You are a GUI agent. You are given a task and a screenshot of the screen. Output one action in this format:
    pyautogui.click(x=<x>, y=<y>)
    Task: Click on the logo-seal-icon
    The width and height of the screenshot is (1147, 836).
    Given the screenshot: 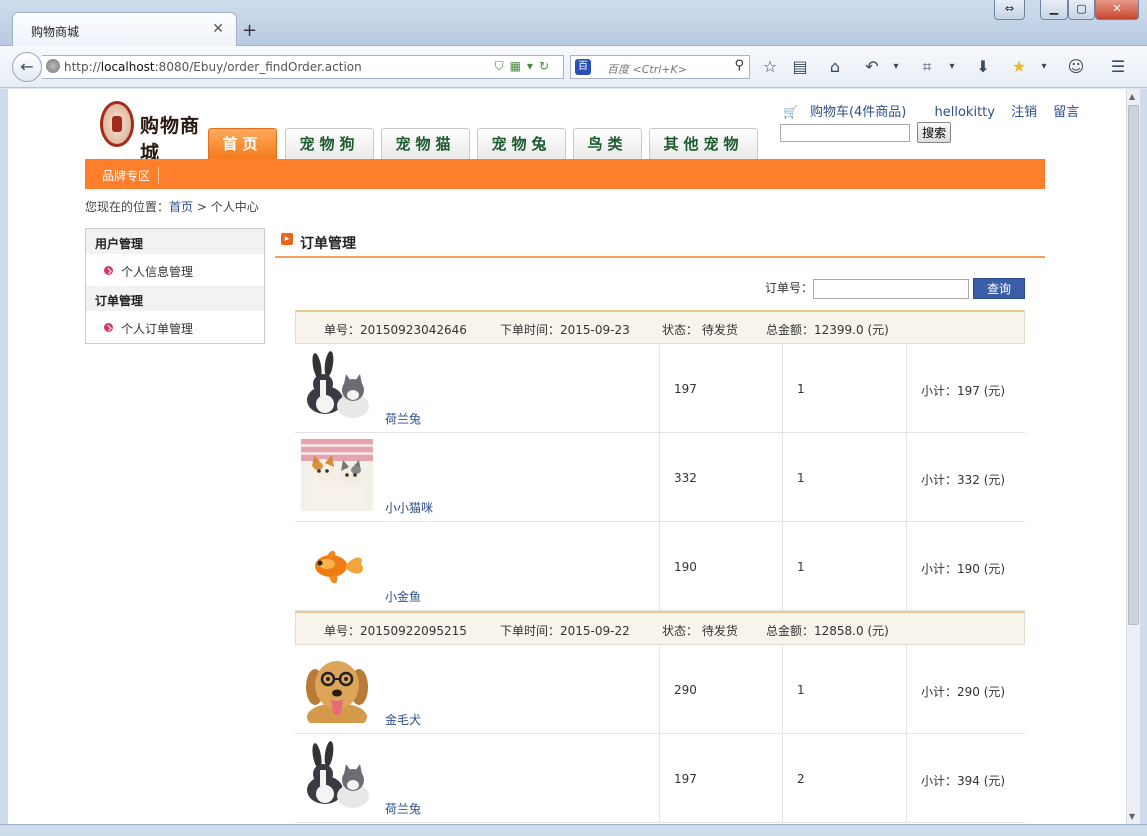 What is the action you would take?
    pyautogui.click(x=117, y=124)
    